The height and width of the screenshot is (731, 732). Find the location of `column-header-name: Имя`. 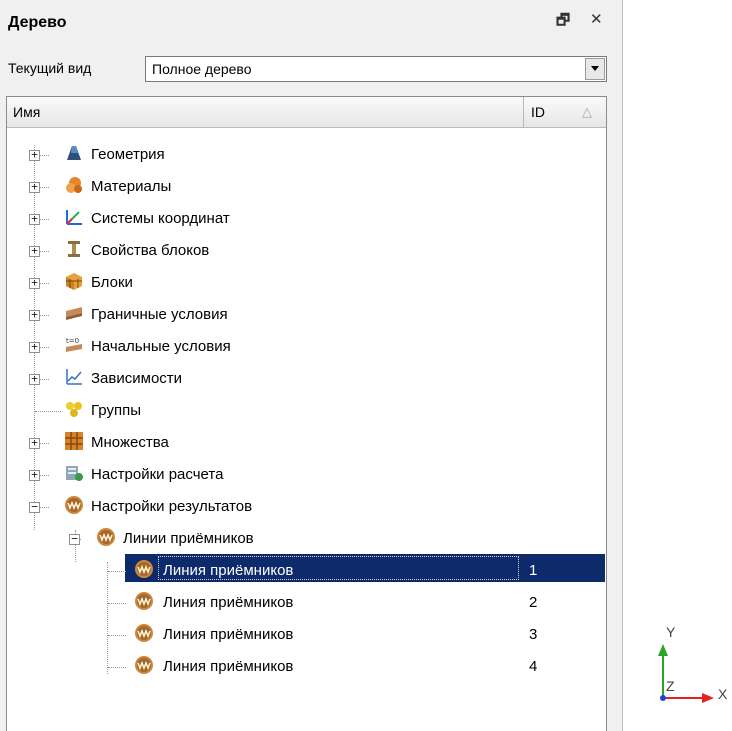

column-header-name: Имя is located at coordinates (26, 112).